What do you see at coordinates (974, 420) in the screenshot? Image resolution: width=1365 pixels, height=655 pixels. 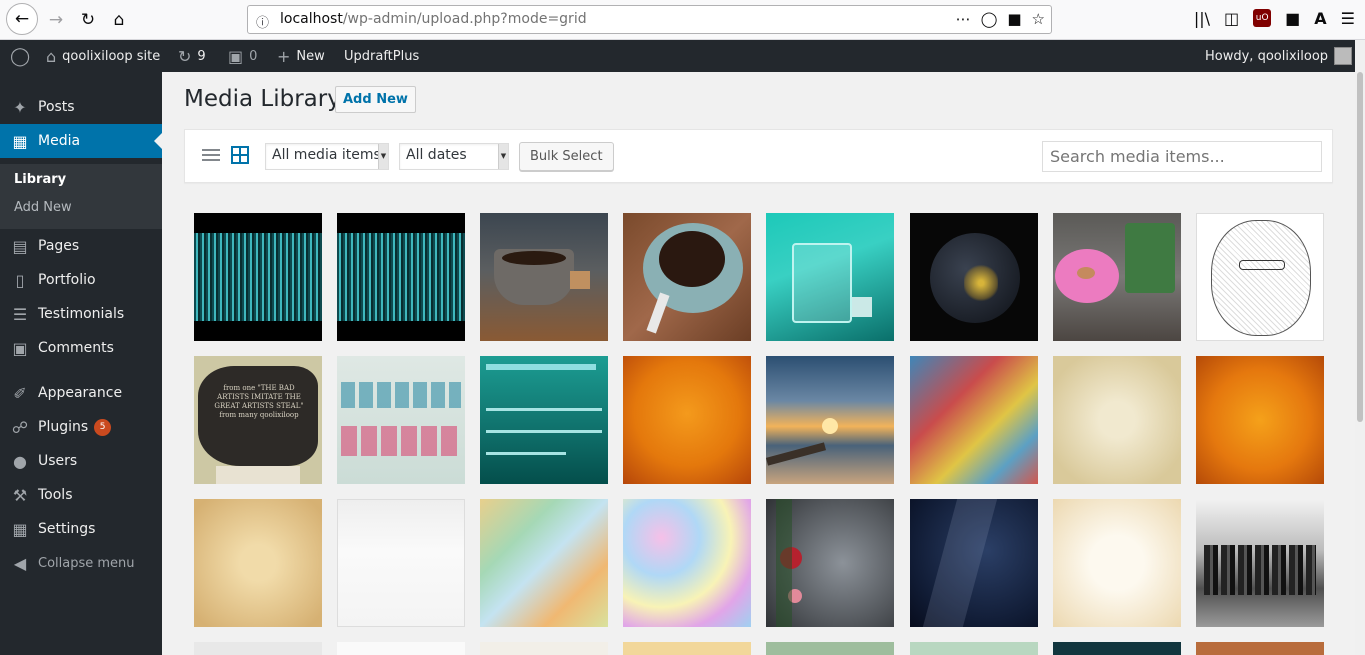 I see `media-item-colorful-abstract` at bounding box center [974, 420].